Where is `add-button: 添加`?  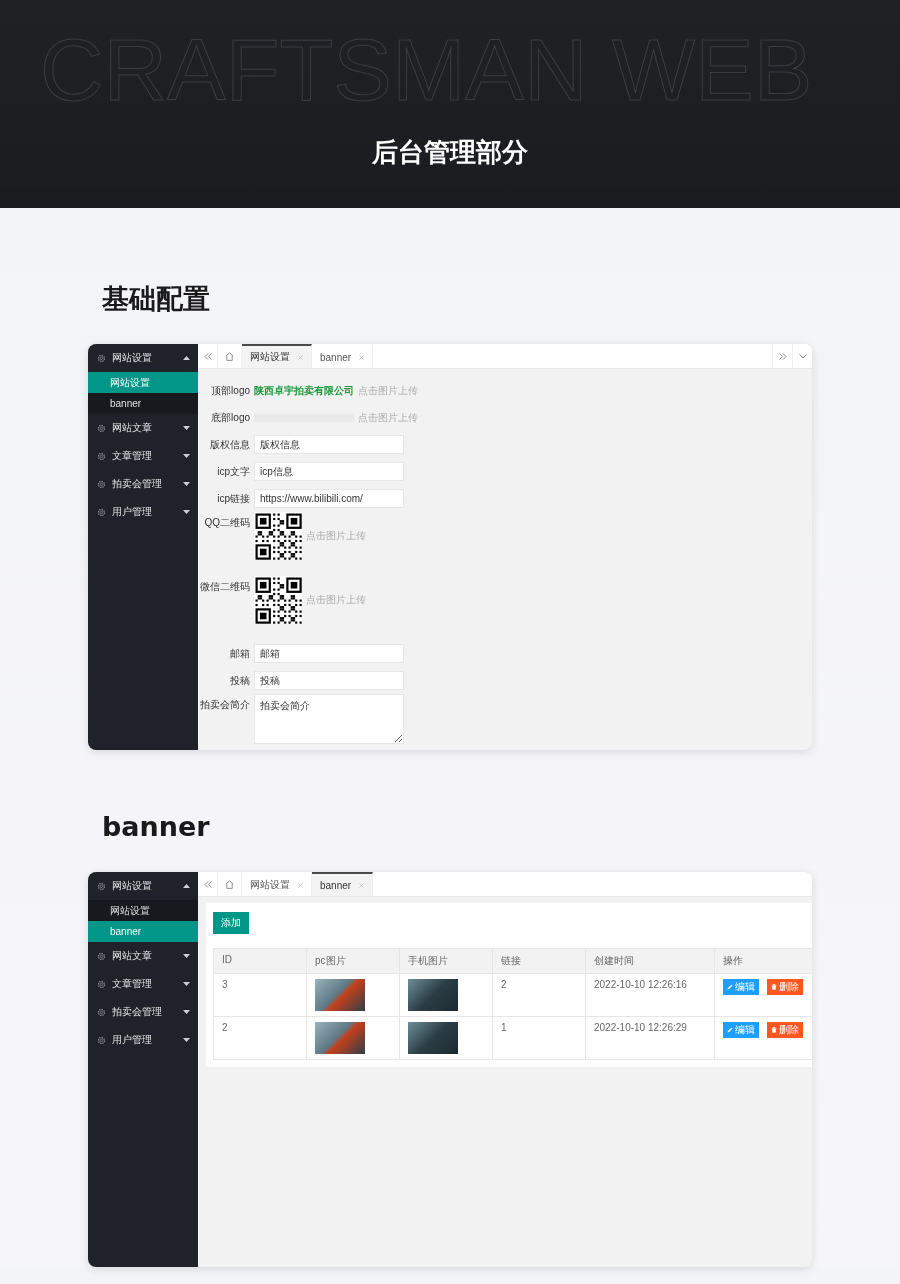 add-button: 添加 is located at coordinates (231, 923).